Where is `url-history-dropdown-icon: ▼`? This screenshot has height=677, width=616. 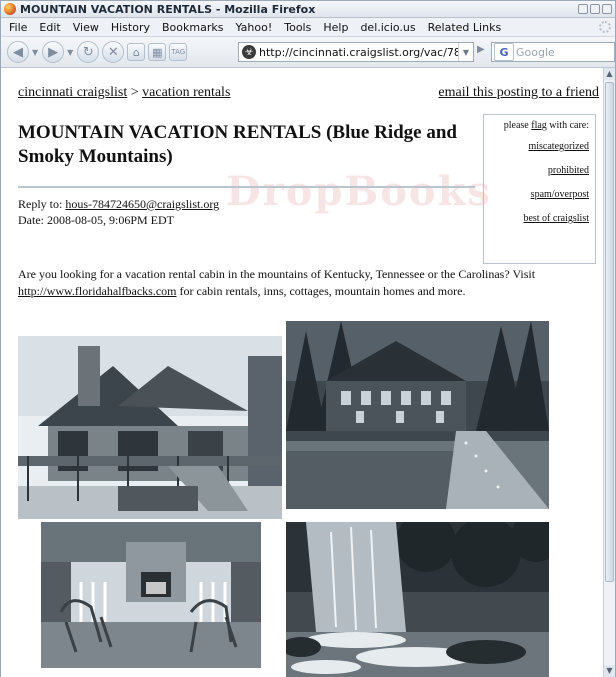
url-history-dropdown-icon: ▼ is located at coordinates (465, 52).